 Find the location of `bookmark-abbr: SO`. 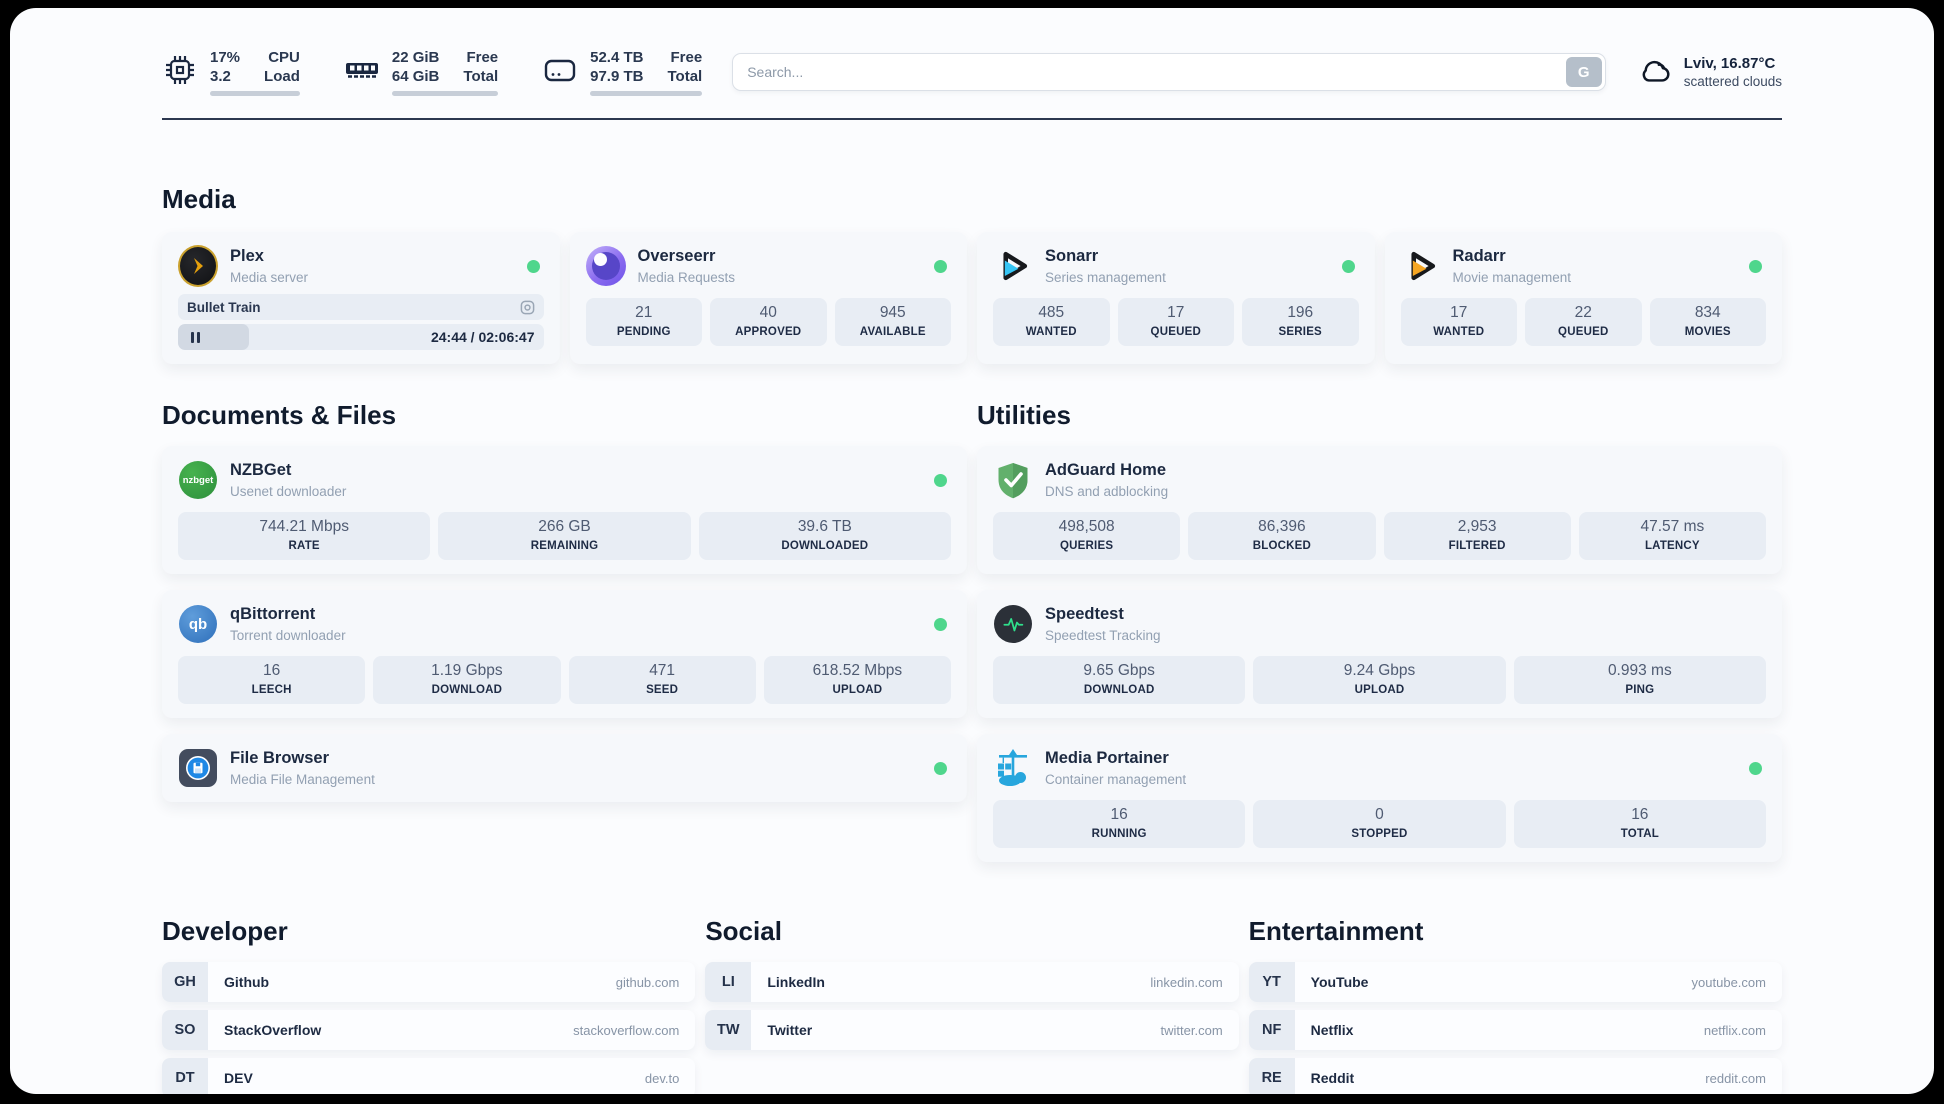

bookmark-abbr: SO is located at coordinates (185, 1030).